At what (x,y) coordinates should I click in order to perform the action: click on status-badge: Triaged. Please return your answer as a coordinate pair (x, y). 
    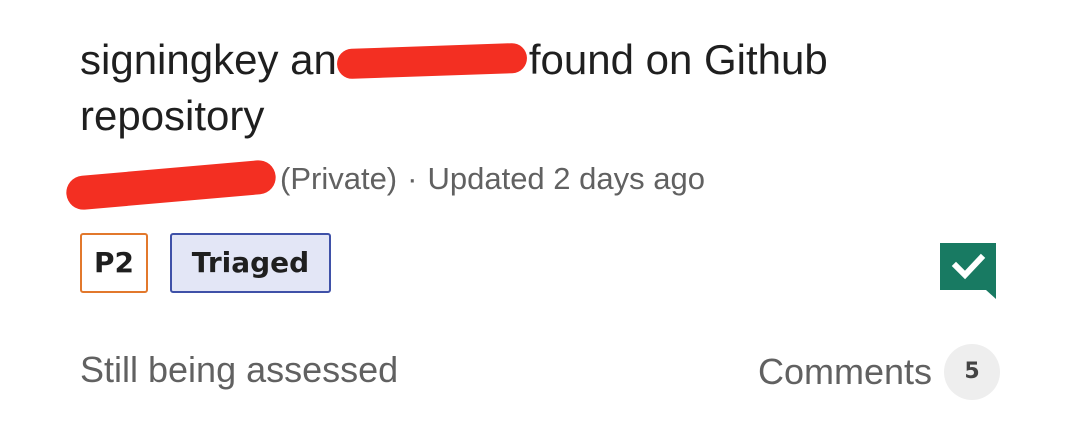
    Looking at the image, I should click on (250, 263).